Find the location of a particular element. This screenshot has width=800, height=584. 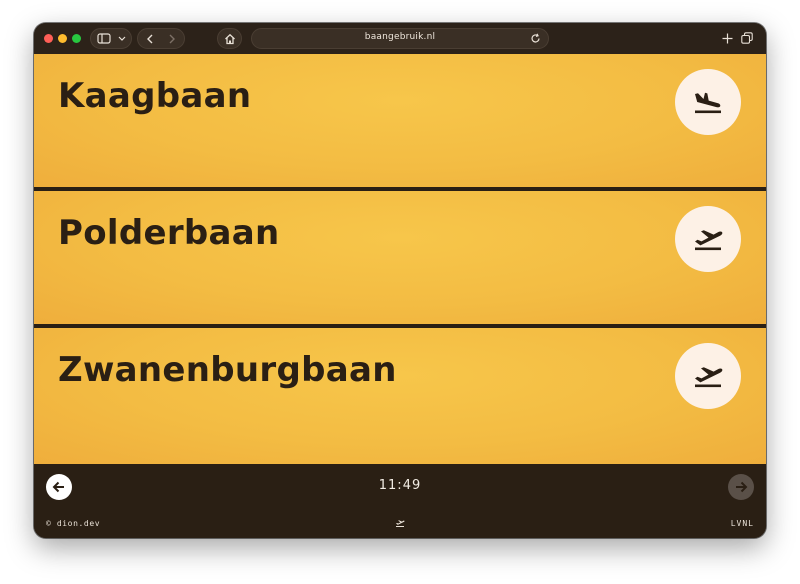

small-plane-icon is located at coordinates (400, 523).